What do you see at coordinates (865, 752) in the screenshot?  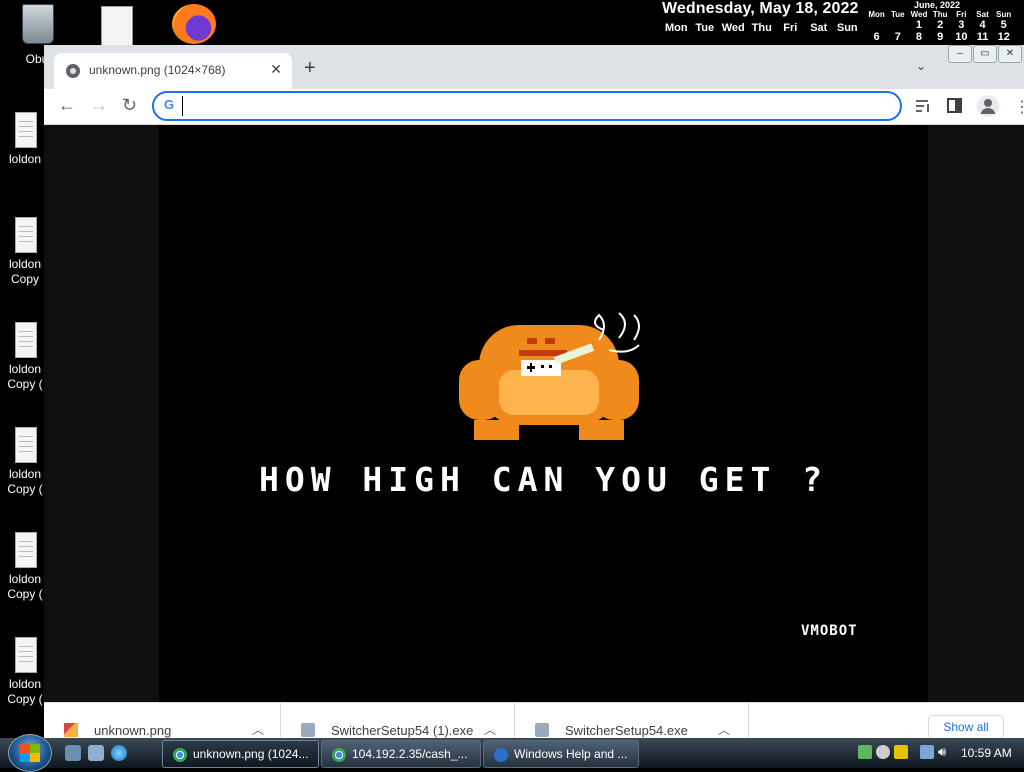 I see `network-icon` at bounding box center [865, 752].